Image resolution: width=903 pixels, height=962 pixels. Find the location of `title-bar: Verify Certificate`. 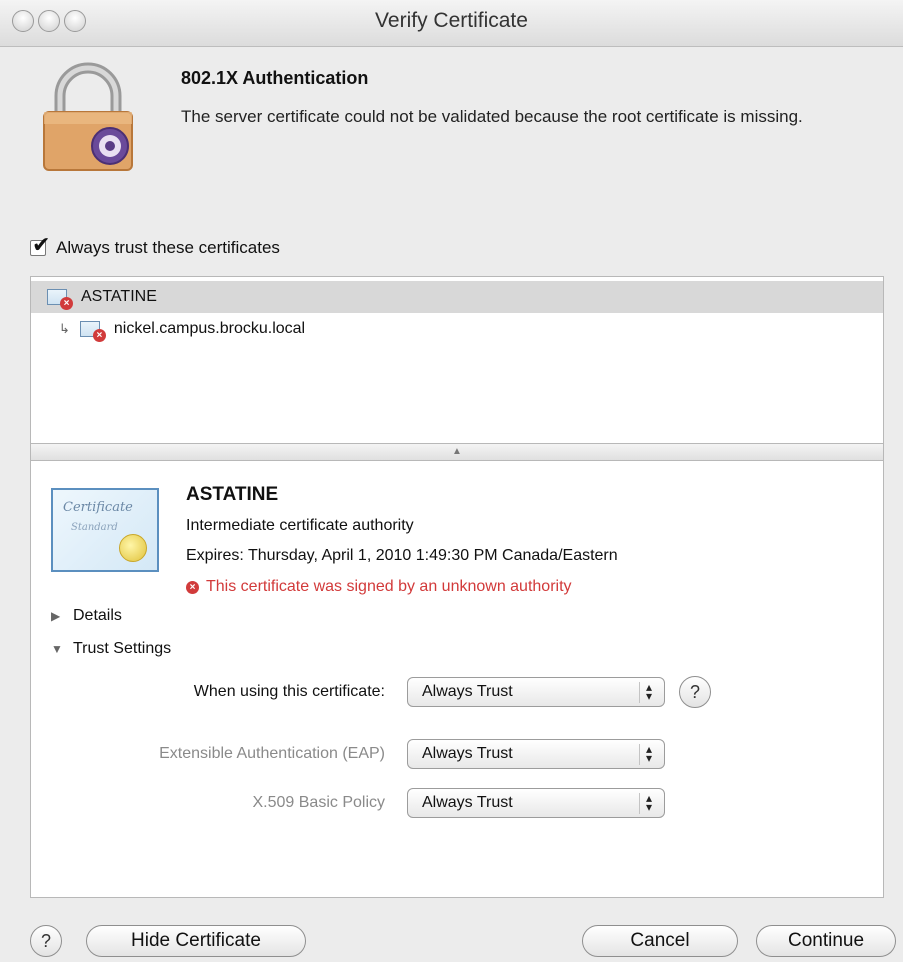

title-bar: Verify Certificate is located at coordinates (451, 23).